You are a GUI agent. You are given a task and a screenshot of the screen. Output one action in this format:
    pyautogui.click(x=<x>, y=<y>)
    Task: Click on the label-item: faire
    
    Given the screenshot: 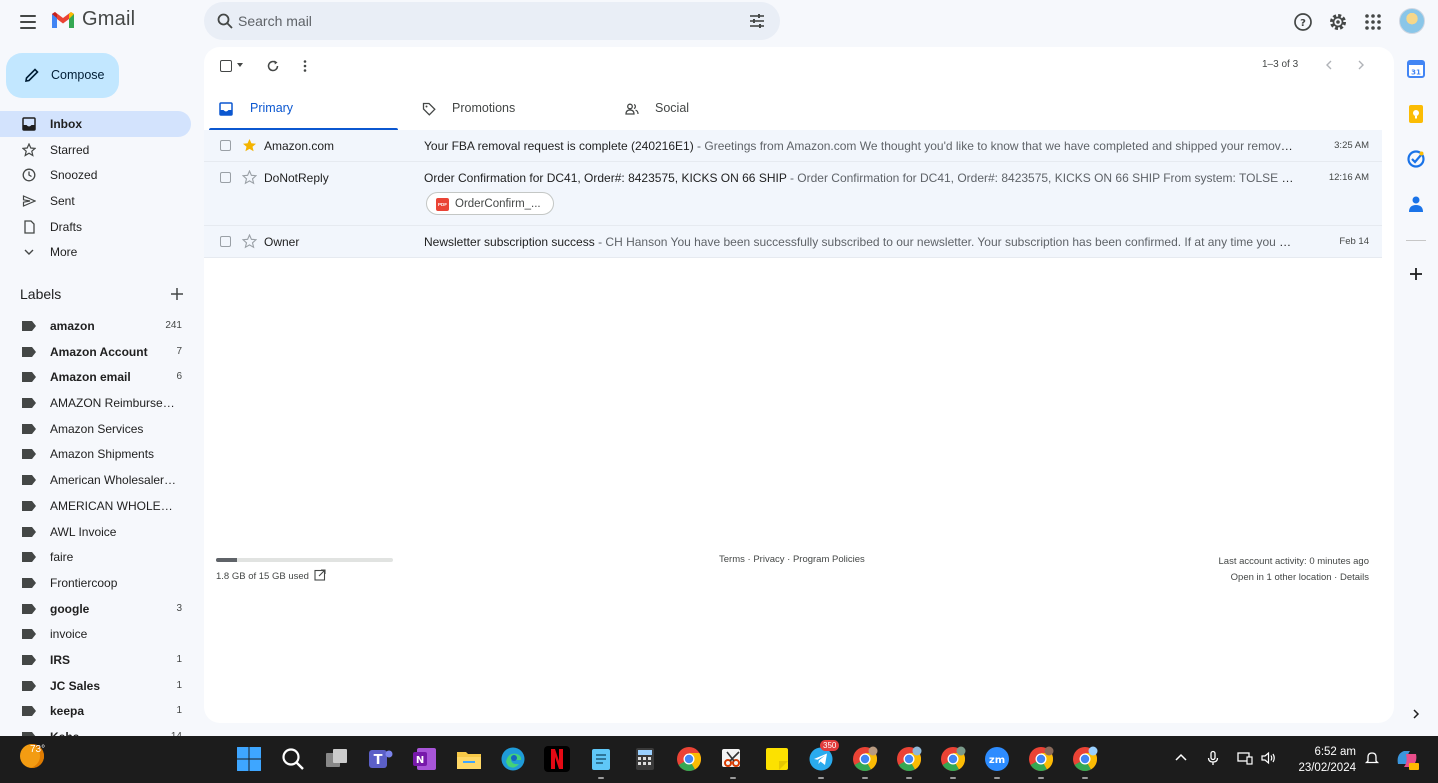 What is the action you would take?
    pyautogui.click(x=95, y=557)
    